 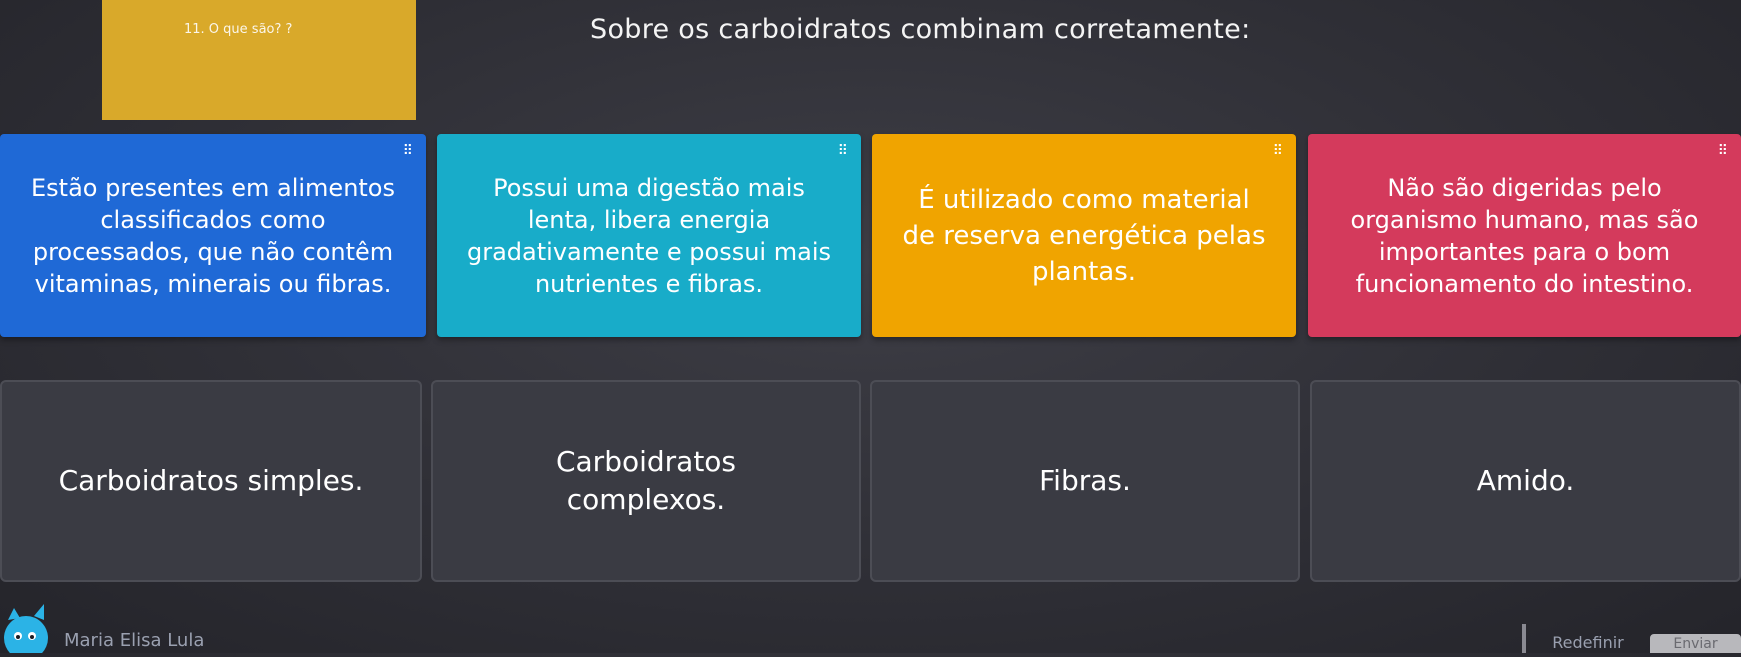 I want to click on drop-target-label: Carboidratos complexos., so click(x=646, y=480).